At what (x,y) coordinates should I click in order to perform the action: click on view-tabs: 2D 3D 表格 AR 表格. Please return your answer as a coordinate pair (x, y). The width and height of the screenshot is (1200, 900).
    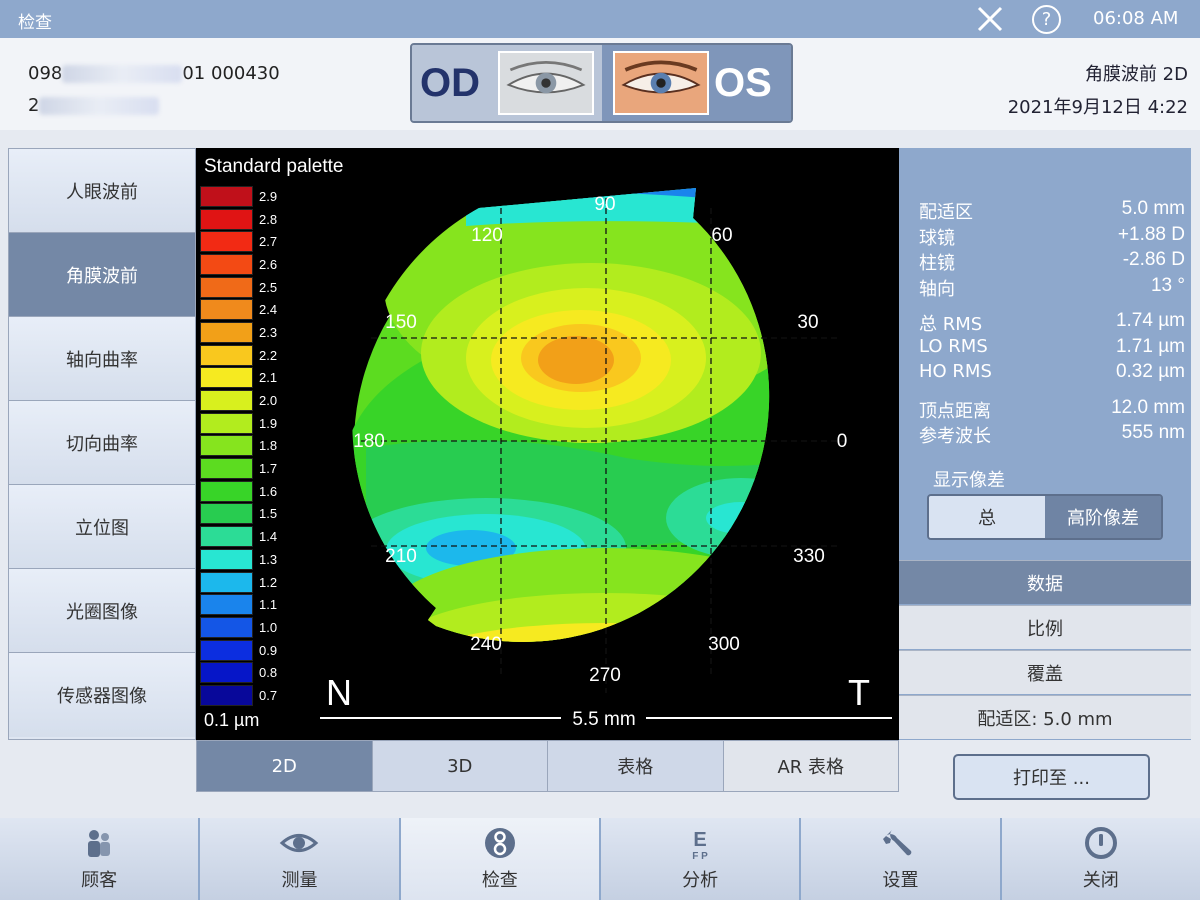
    Looking at the image, I should click on (547, 766).